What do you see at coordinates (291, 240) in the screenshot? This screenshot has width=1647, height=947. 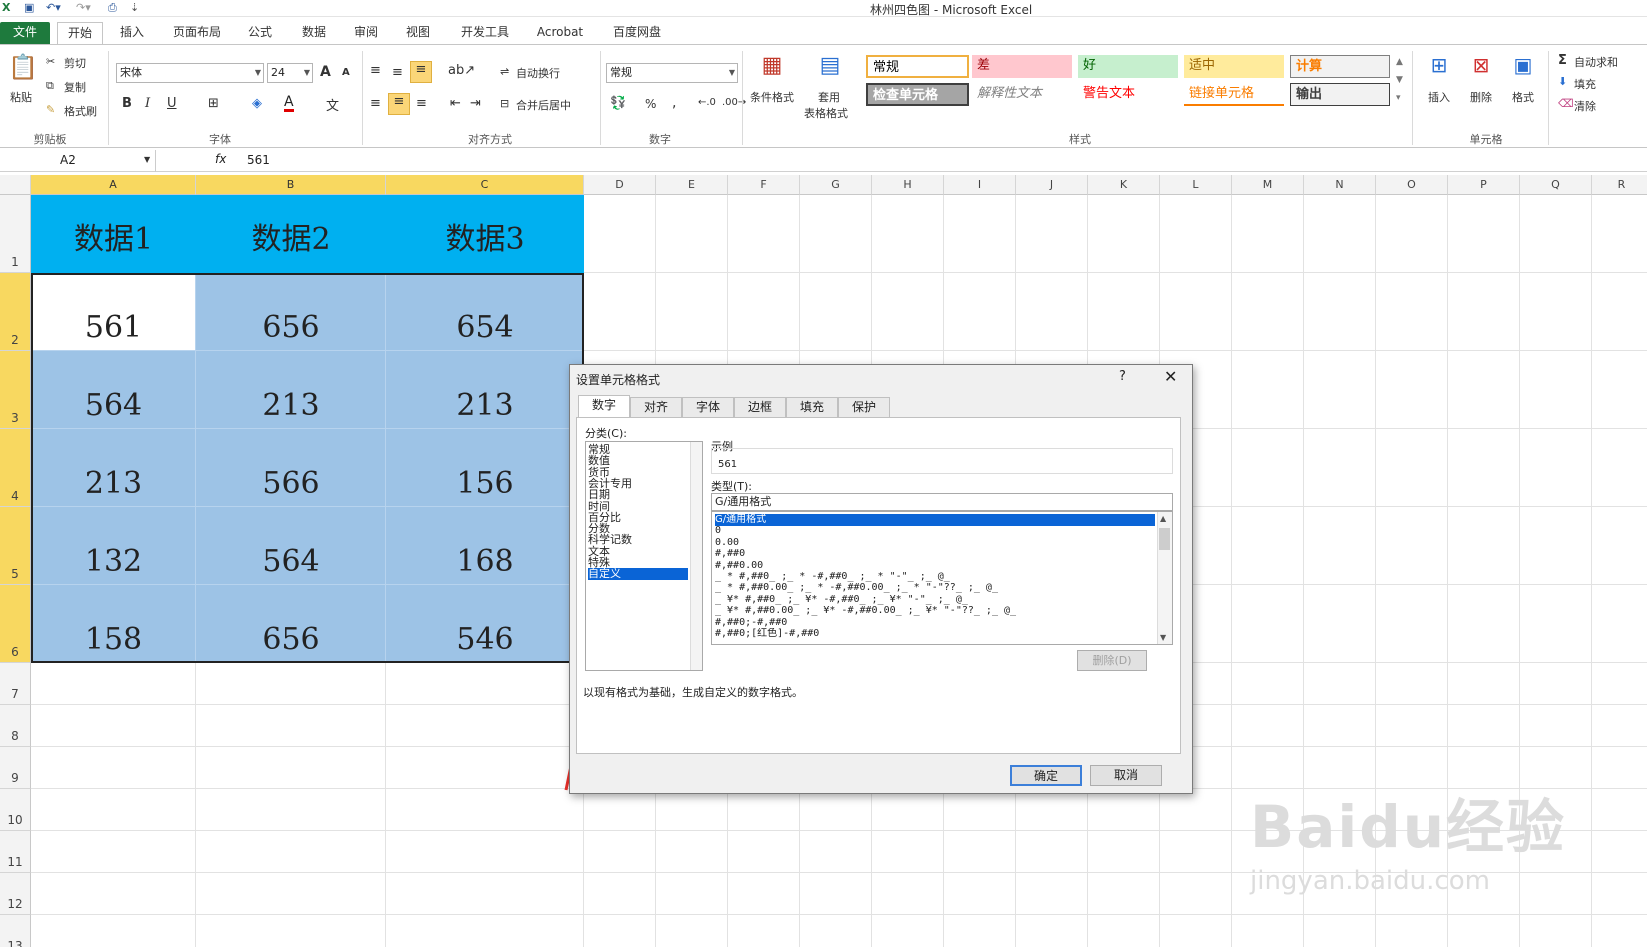 I see `header-cell: 数据2` at bounding box center [291, 240].